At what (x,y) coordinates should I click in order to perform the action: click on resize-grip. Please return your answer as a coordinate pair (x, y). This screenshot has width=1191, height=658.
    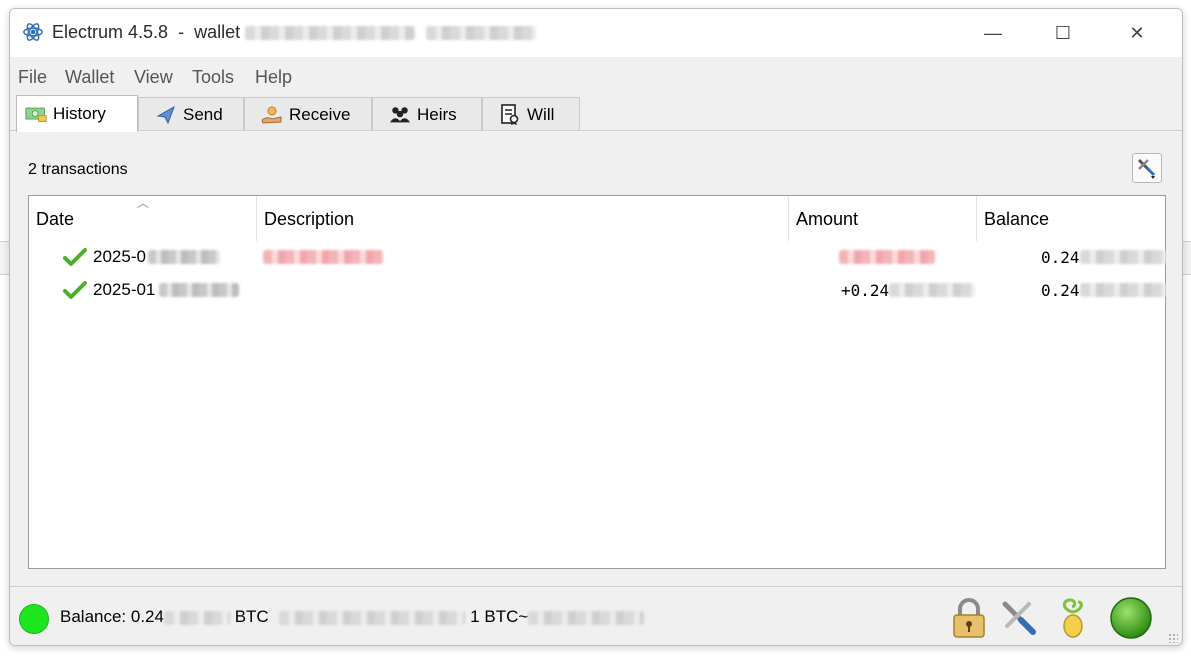
    Looking at the image, I should click on (1173, 638).